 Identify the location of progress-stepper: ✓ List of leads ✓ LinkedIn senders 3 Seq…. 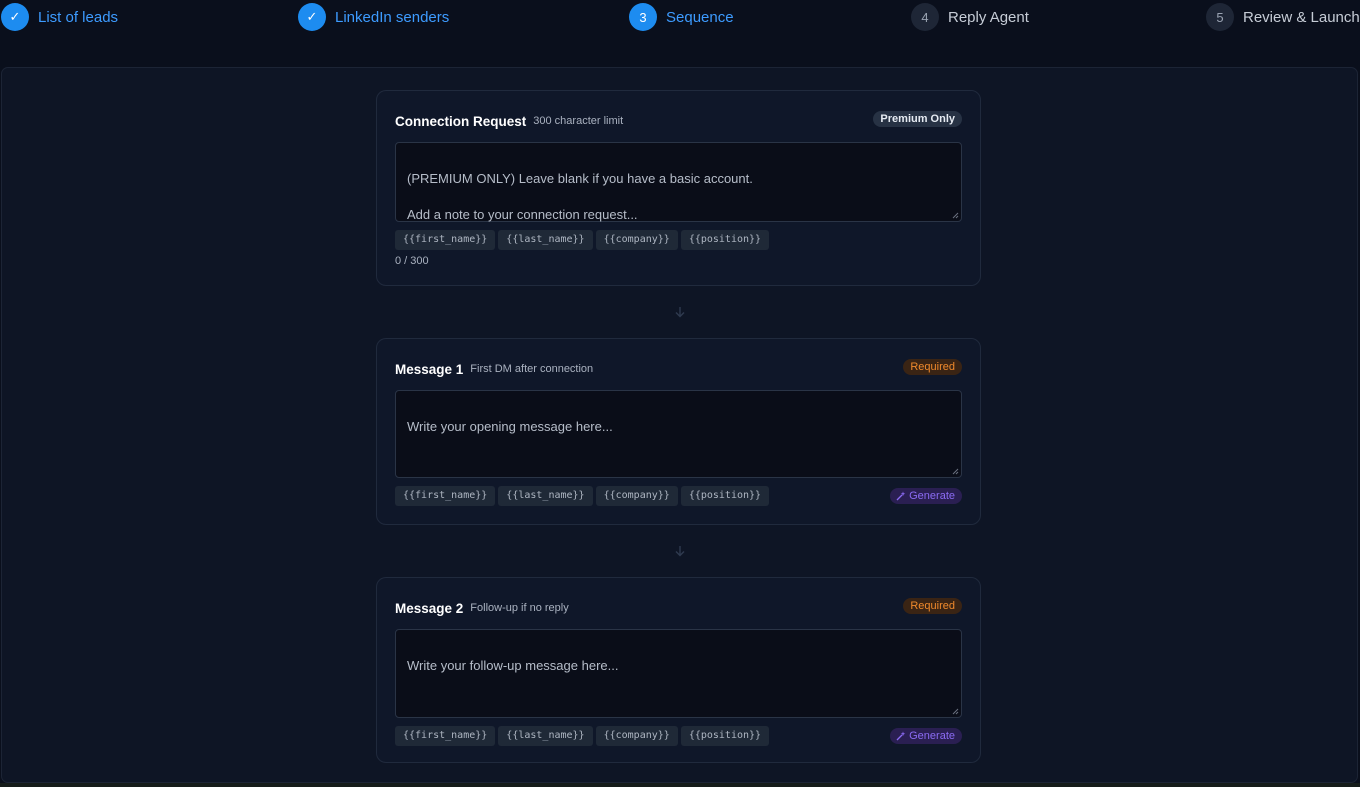
(680, 18).